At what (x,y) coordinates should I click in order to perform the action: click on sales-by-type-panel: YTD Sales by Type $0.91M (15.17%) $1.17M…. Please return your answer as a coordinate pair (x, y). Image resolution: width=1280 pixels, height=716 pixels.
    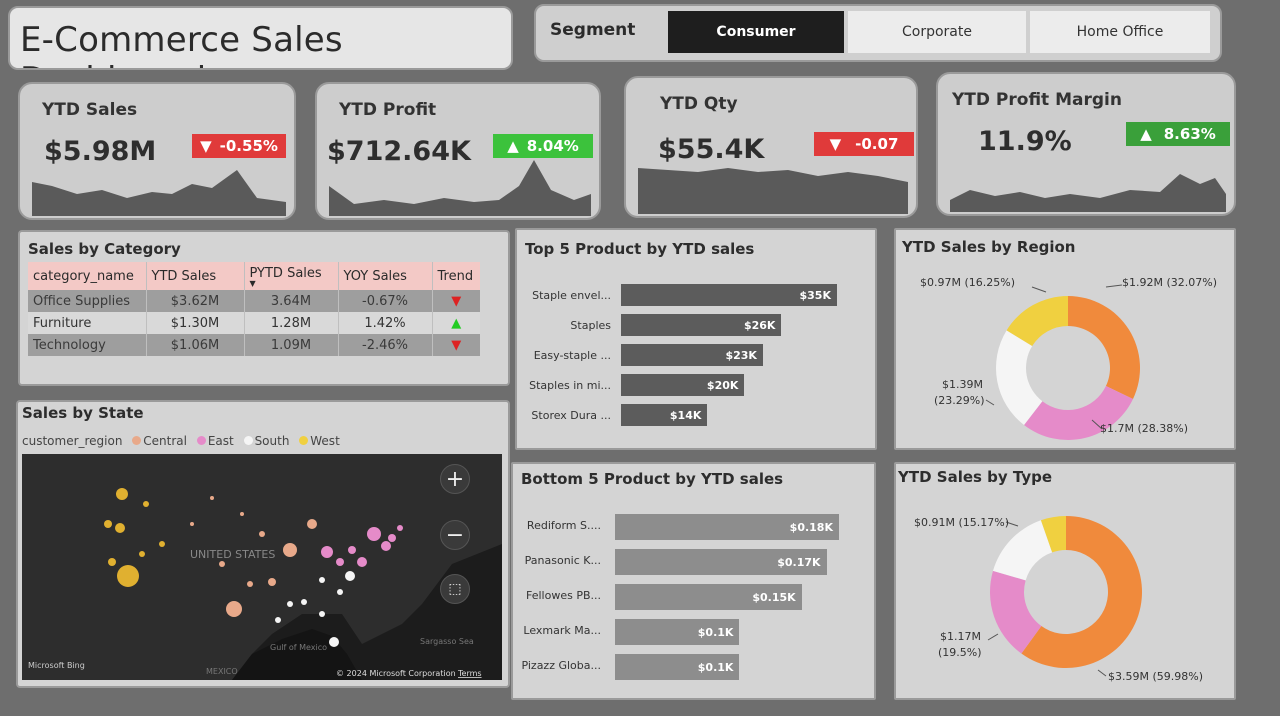
    Looking at the image, I should click on (1065, 581).